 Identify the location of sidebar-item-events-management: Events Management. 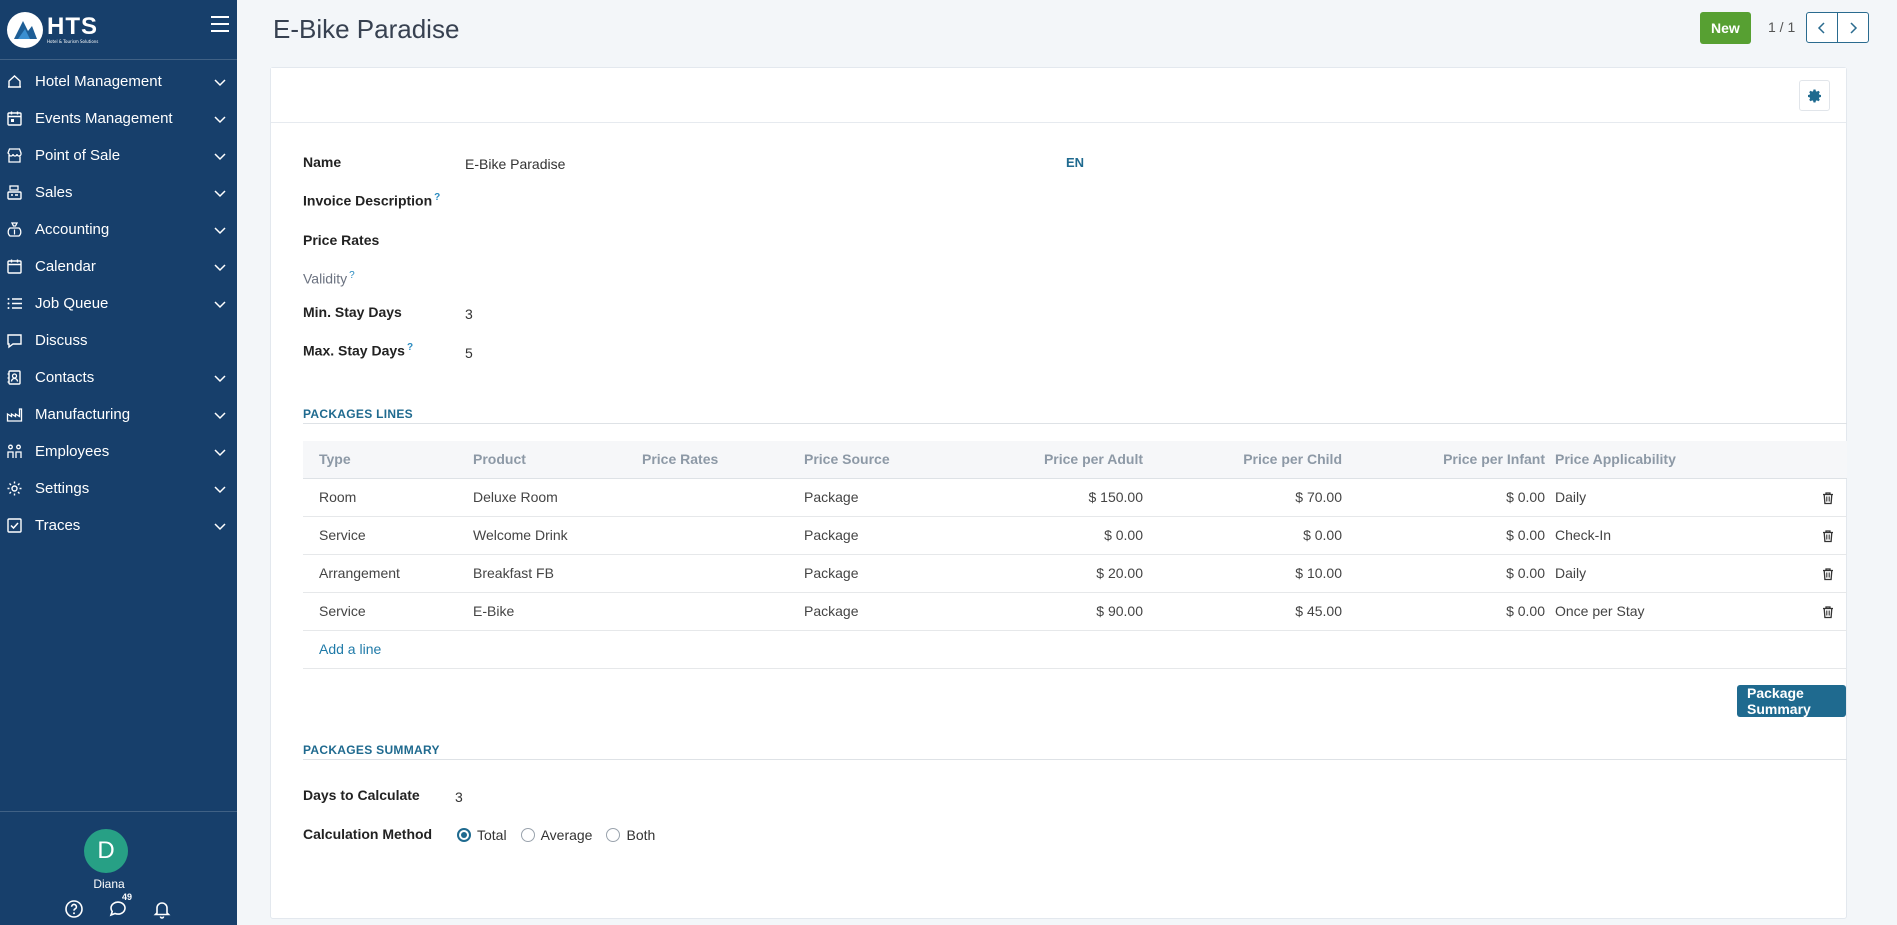
(118, 118).